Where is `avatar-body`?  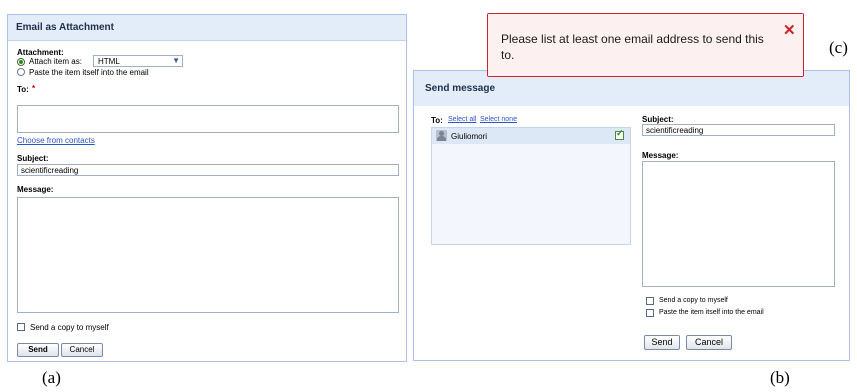
avatar-body is located at coordinates (441, 138).